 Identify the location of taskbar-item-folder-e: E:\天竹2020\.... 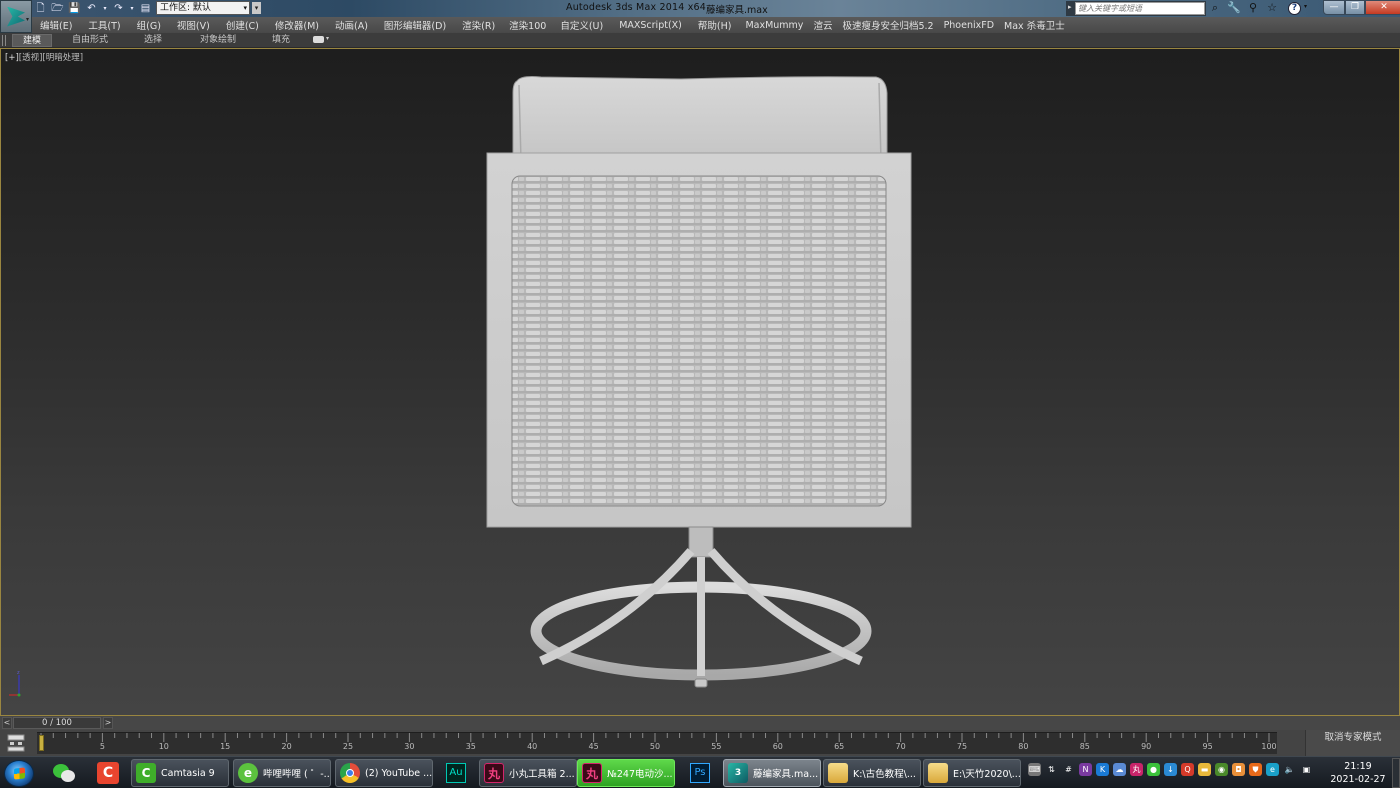
(972, 773).